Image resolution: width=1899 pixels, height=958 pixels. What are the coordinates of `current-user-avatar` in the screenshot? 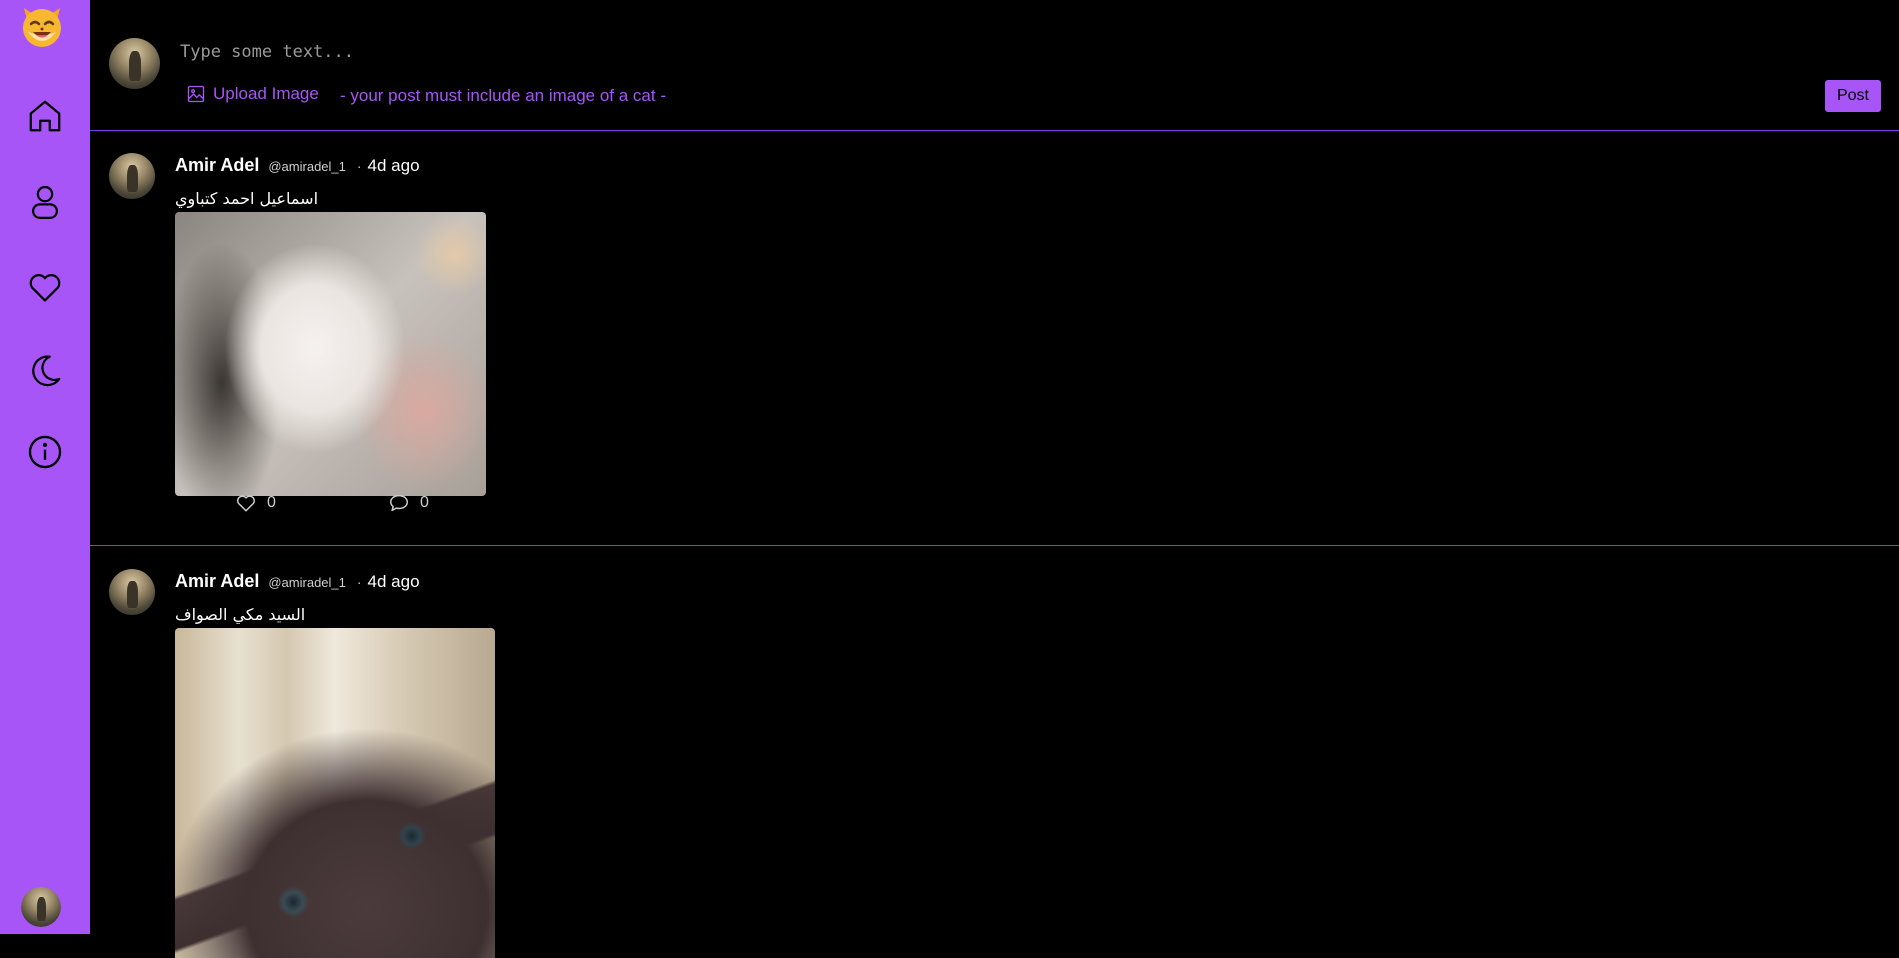 It's located at (41, 907).